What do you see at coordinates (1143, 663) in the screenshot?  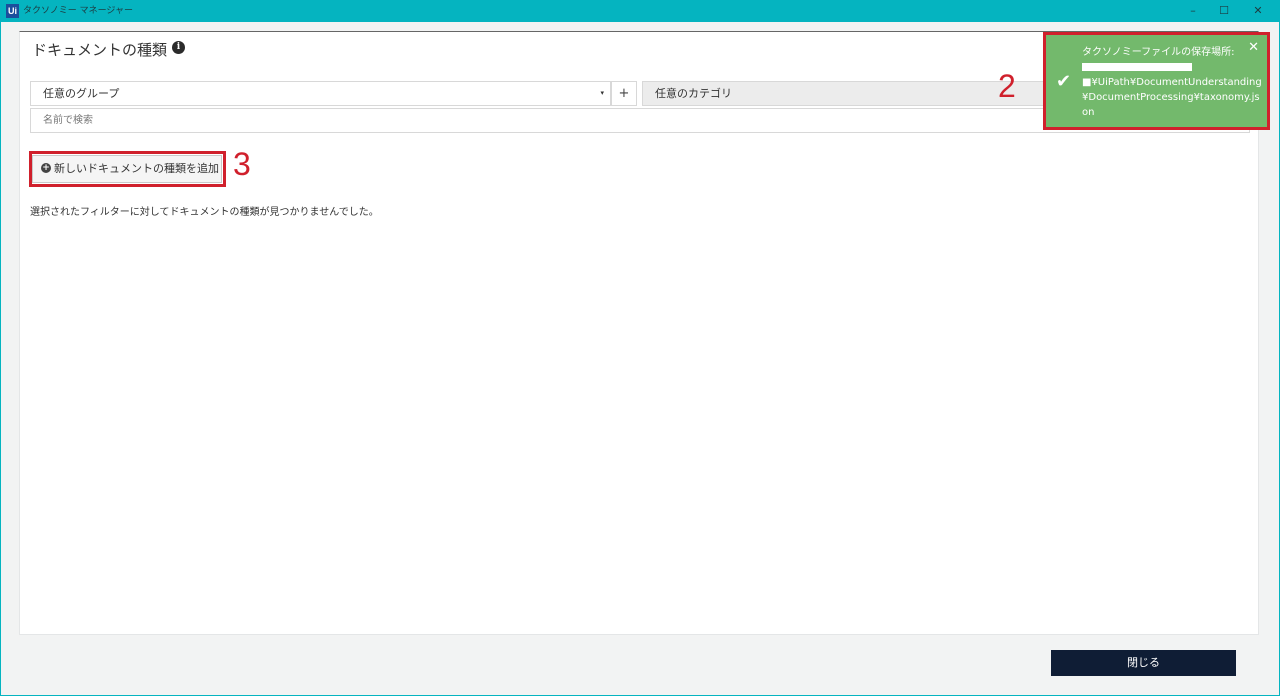 I see `close-button: 閉じる` at bounding box center [1143, 663].